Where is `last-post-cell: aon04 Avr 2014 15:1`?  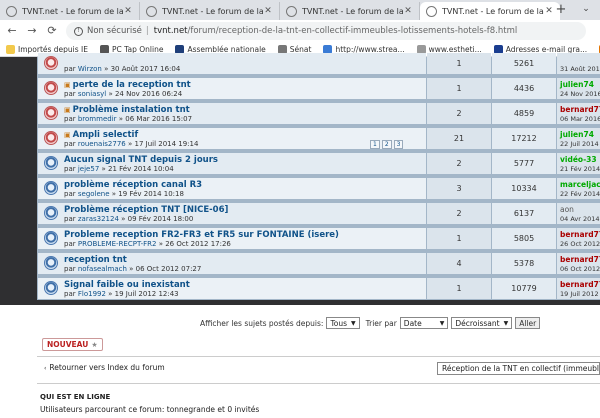 last-post-cell: aon04 Avr 2014 15:1 is located at coordinates (578, 213).